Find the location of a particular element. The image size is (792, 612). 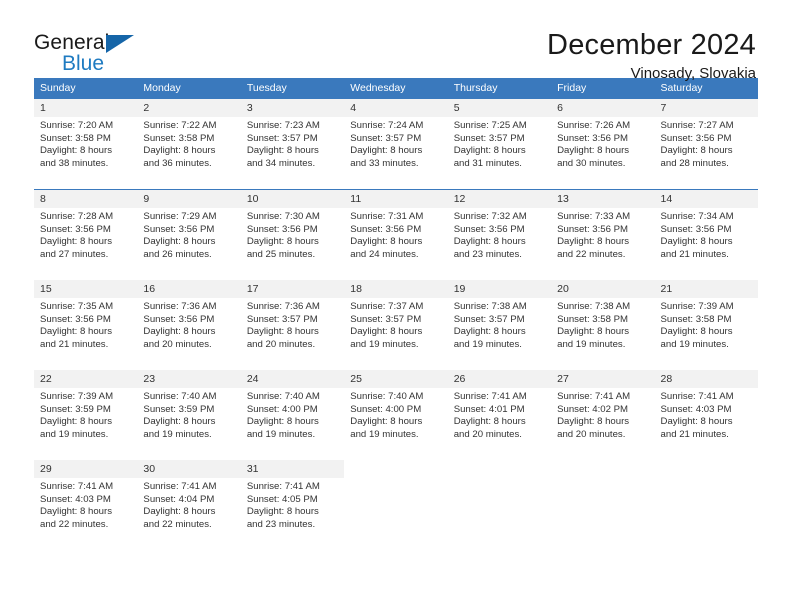

day-number: 13 is located at coordinates (563, 199).